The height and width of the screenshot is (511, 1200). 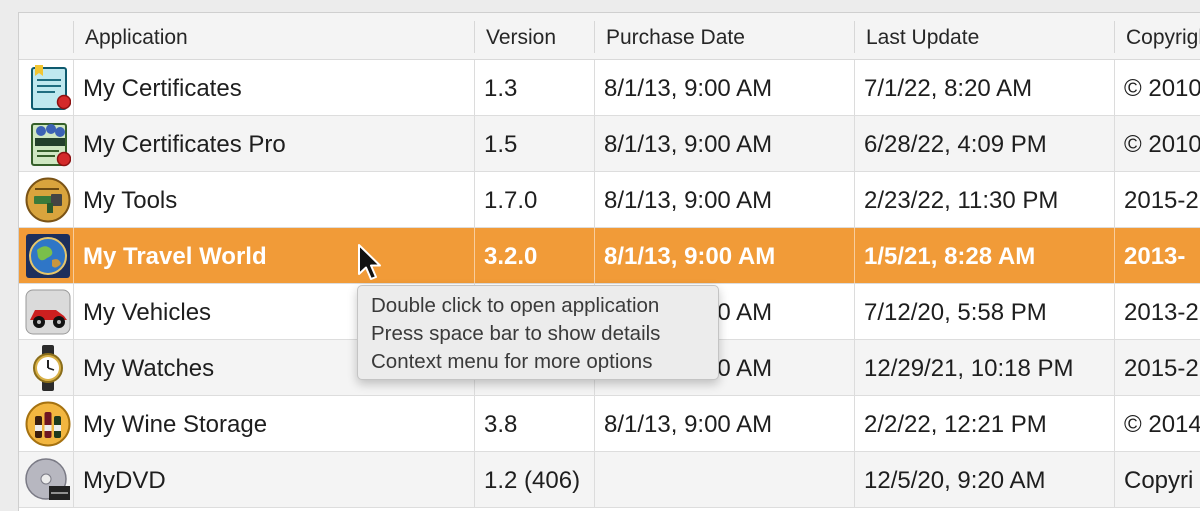 What do you see at coordinates (369, 262) in the screenshot?
I see `mouse-pointer-icon` at bounding box center [369, 262].